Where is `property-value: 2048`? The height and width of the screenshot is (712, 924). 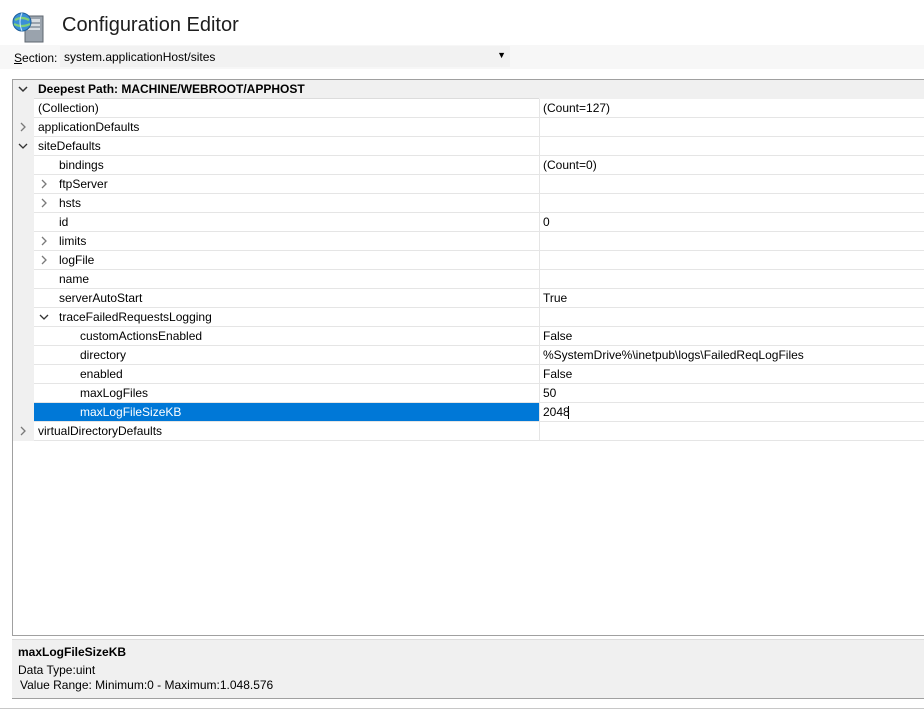
property-value: 2048 is located at coordinates (556, 412).